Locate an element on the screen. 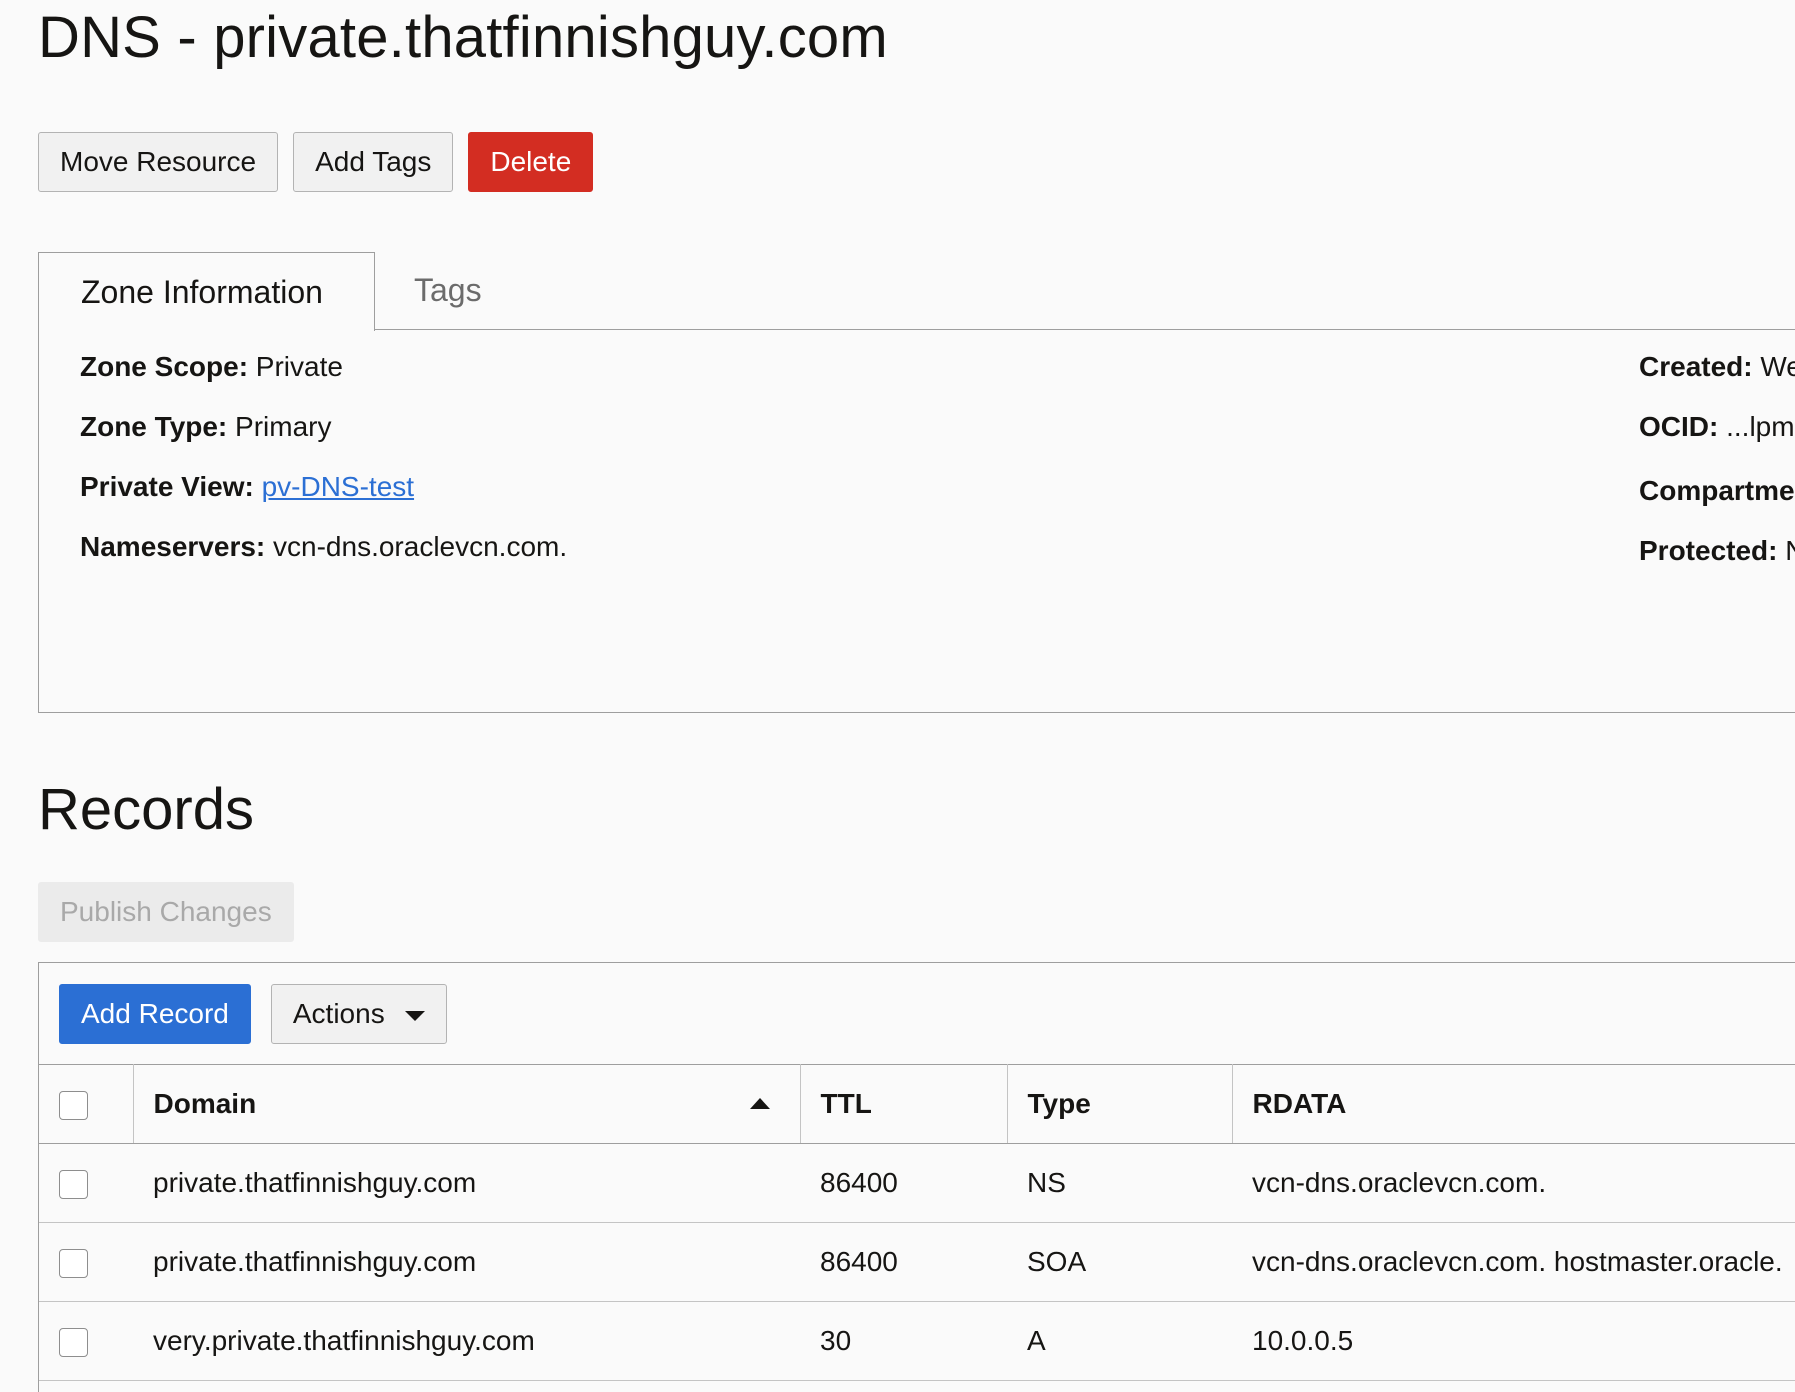  move-resource-button: Move Resource is located at coordinates (158, 162).